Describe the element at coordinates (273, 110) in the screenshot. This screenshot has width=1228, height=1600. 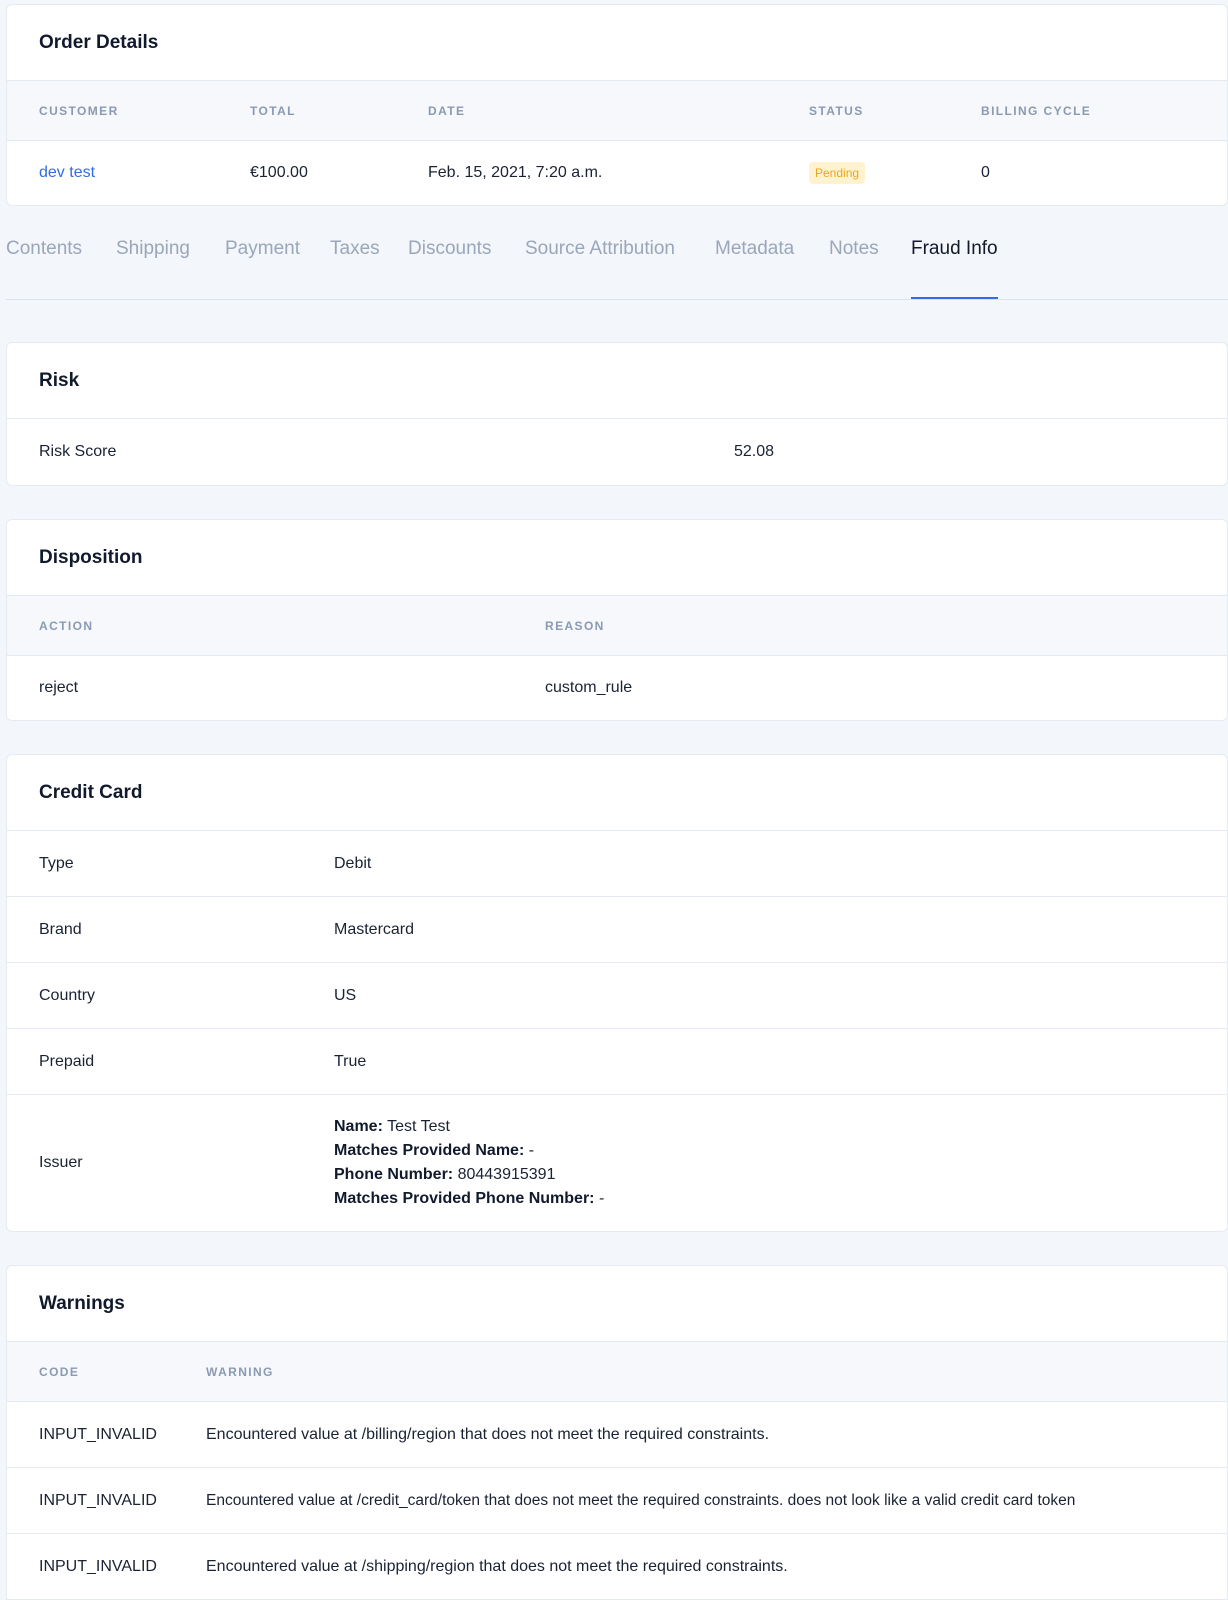
I see `column-total: TOTAL` at that location.